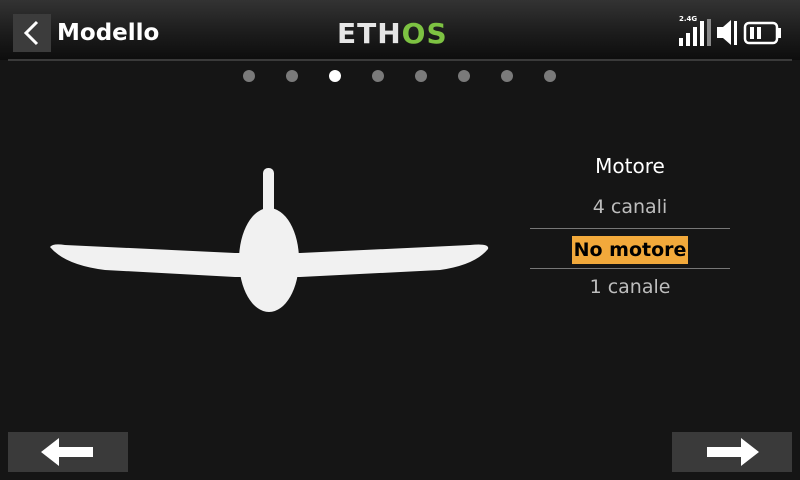  What do you see at coordinates (400, 60) in the screenshot?
I see `header-divider` at bounding box center [400, 60].